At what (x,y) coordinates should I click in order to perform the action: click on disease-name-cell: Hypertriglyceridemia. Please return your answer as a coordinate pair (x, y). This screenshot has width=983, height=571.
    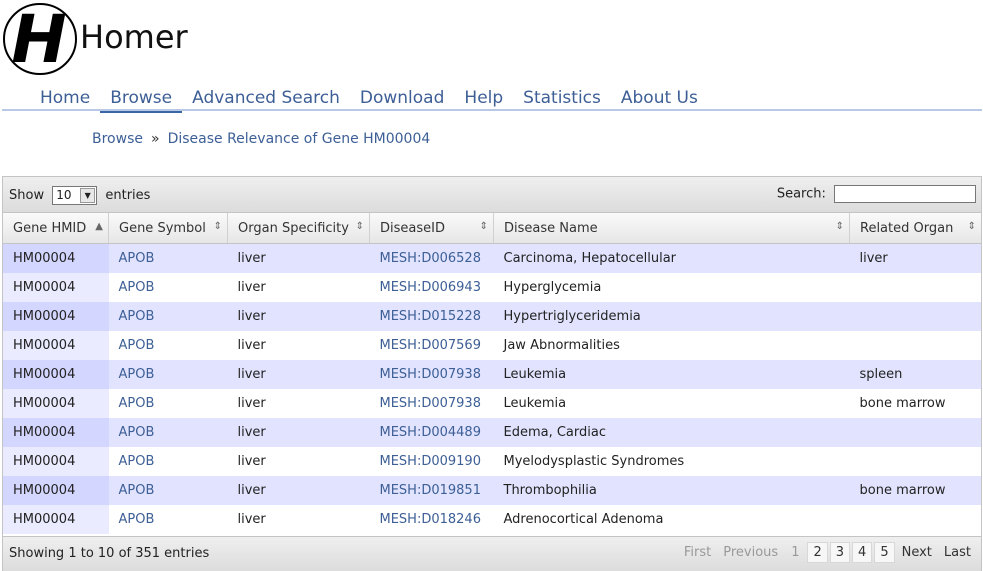
    Looking at the image, I should click on (671, 316).